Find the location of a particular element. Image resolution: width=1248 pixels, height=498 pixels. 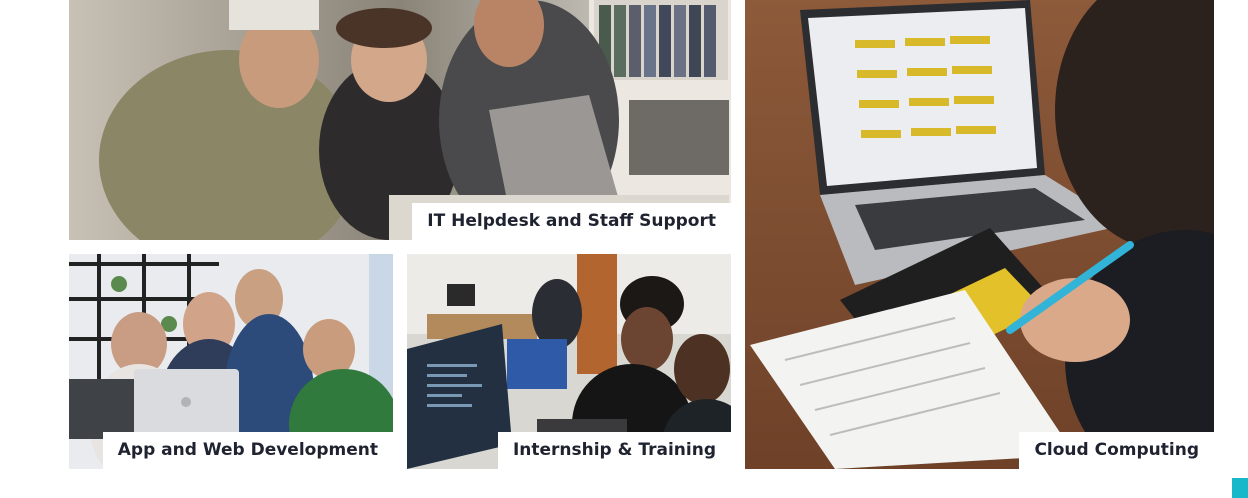

scroll-to-top-button is located at coordinates (1240, 488).